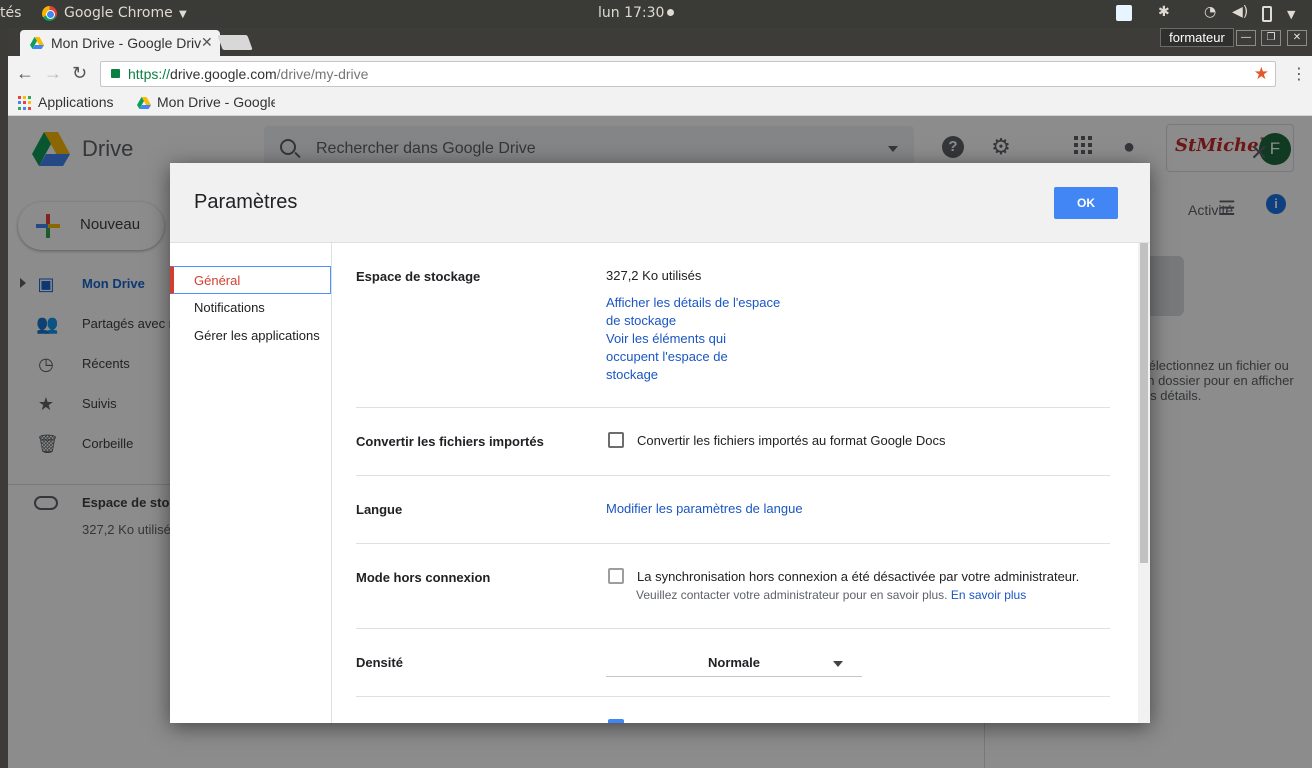  Describe the element at coordinates (1144, 403) in the screenshot. I see `scrollbar-thumb` at that location.